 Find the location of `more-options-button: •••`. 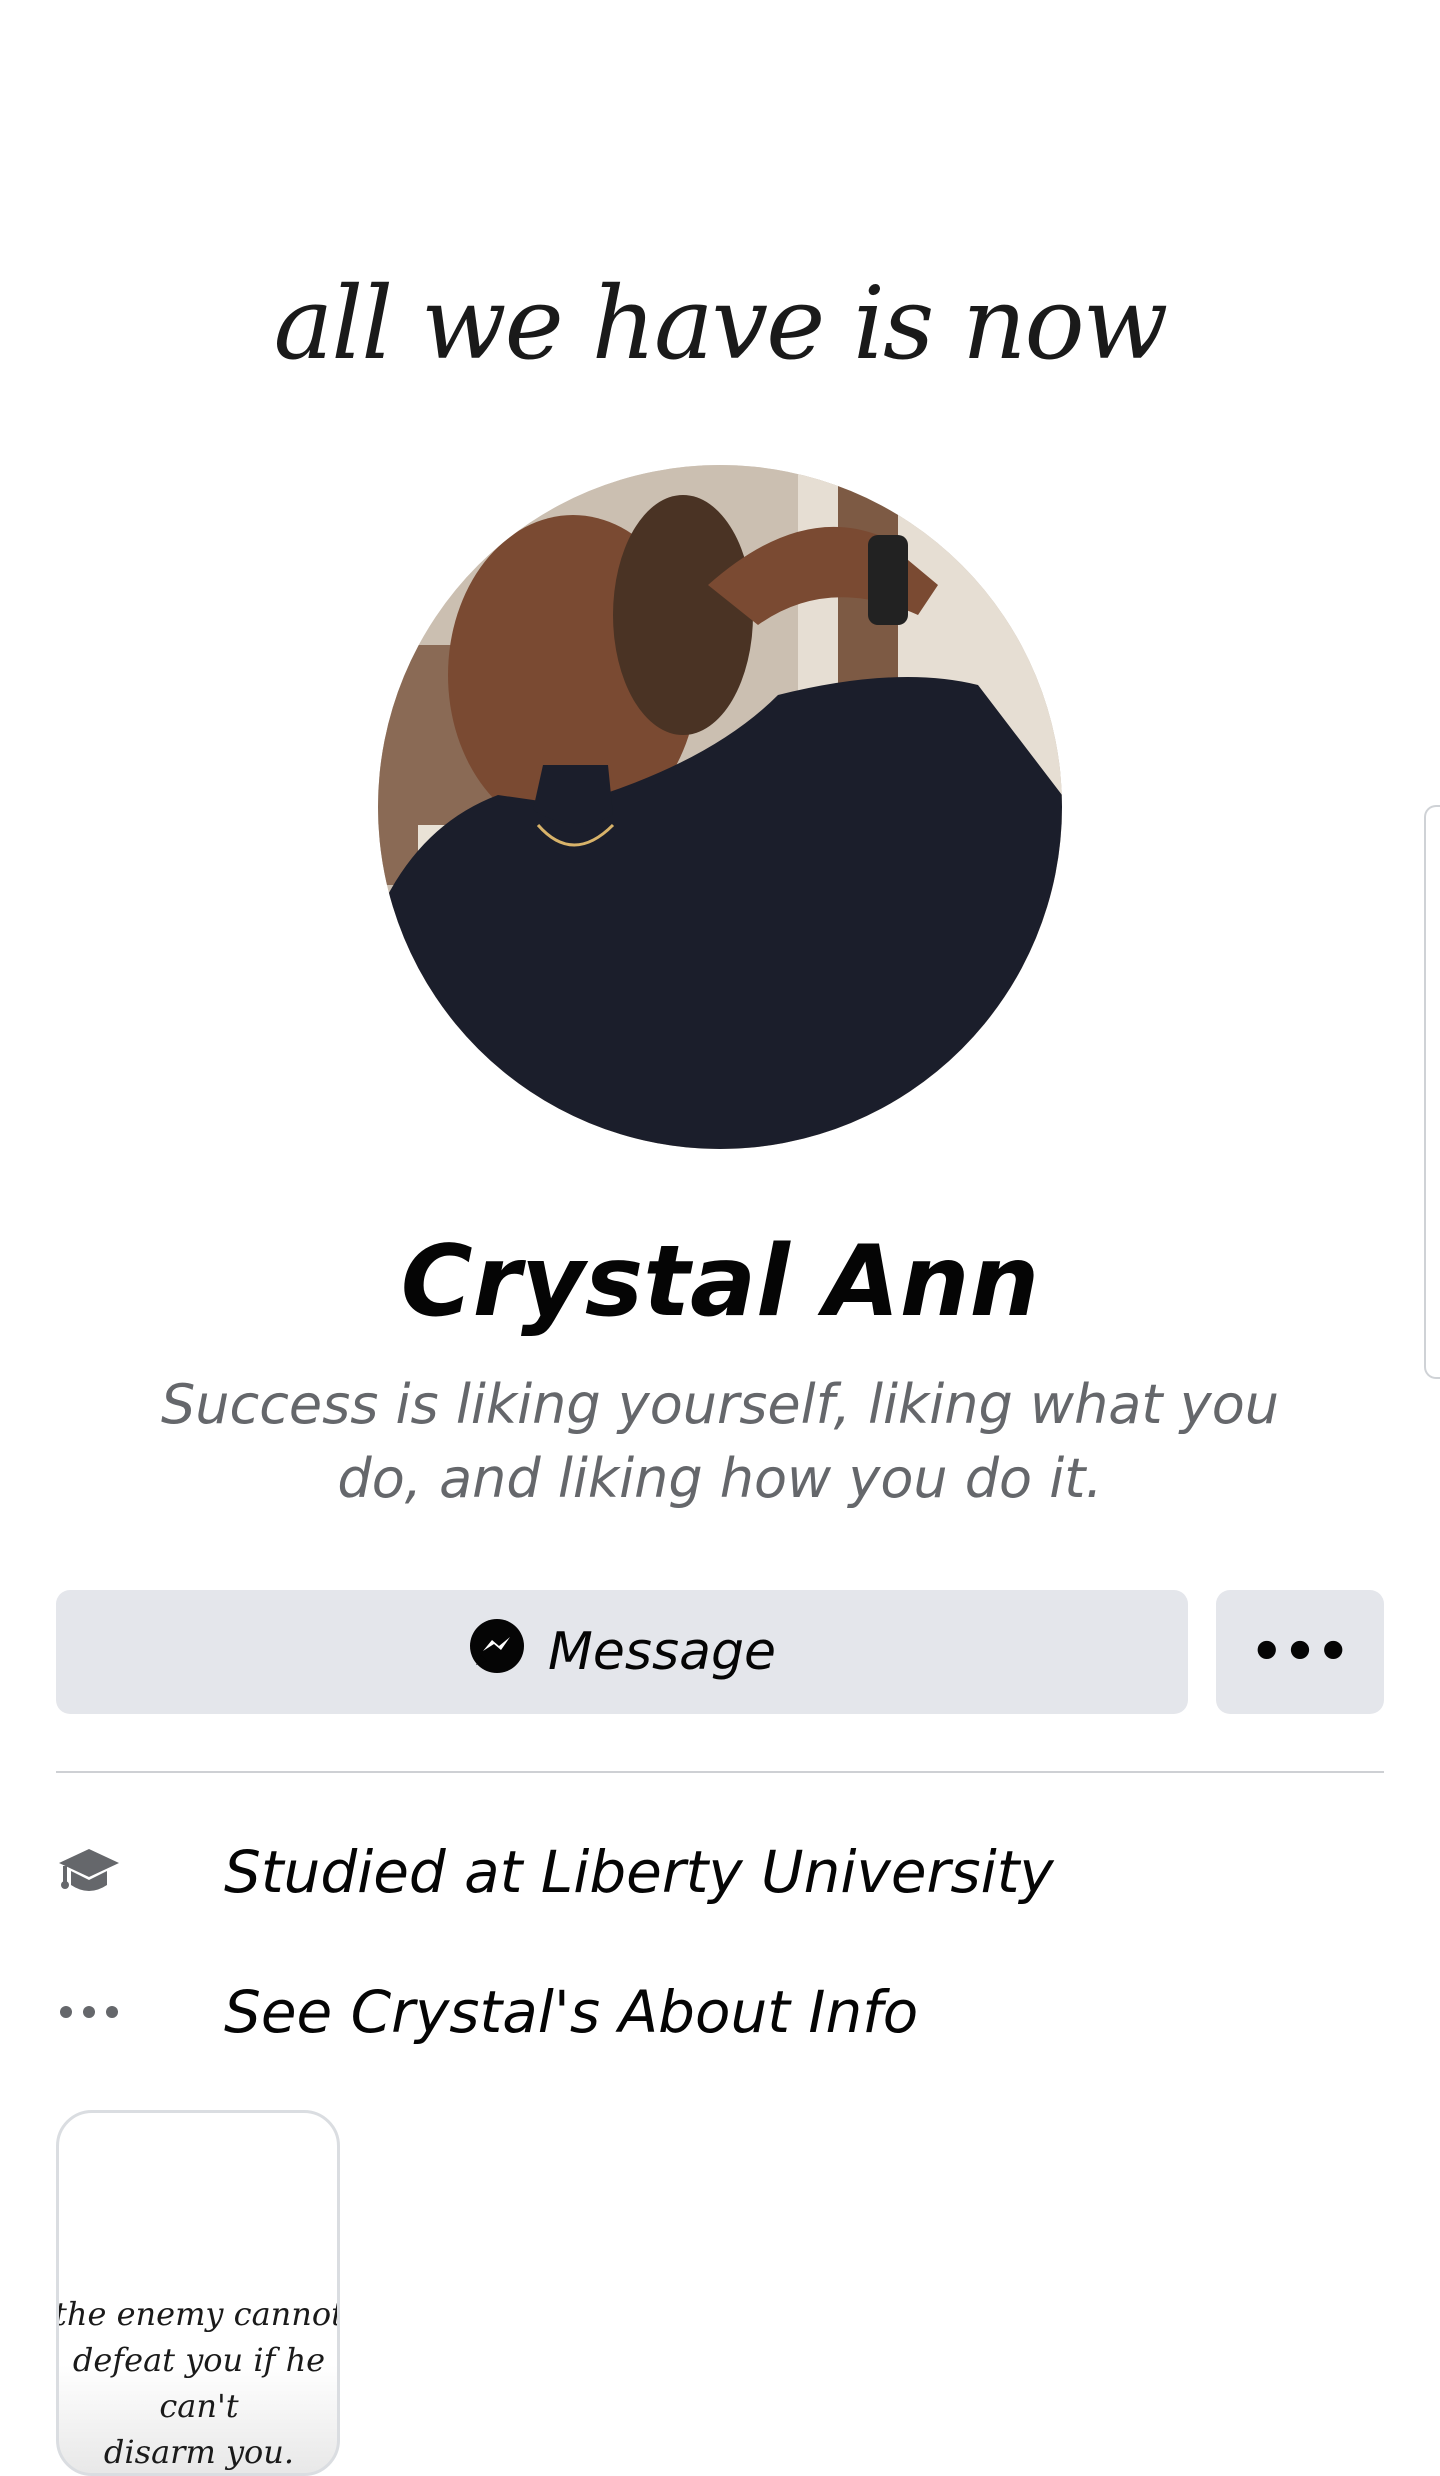

more-options-button: ••• is located at coordinates (1300, 1652).